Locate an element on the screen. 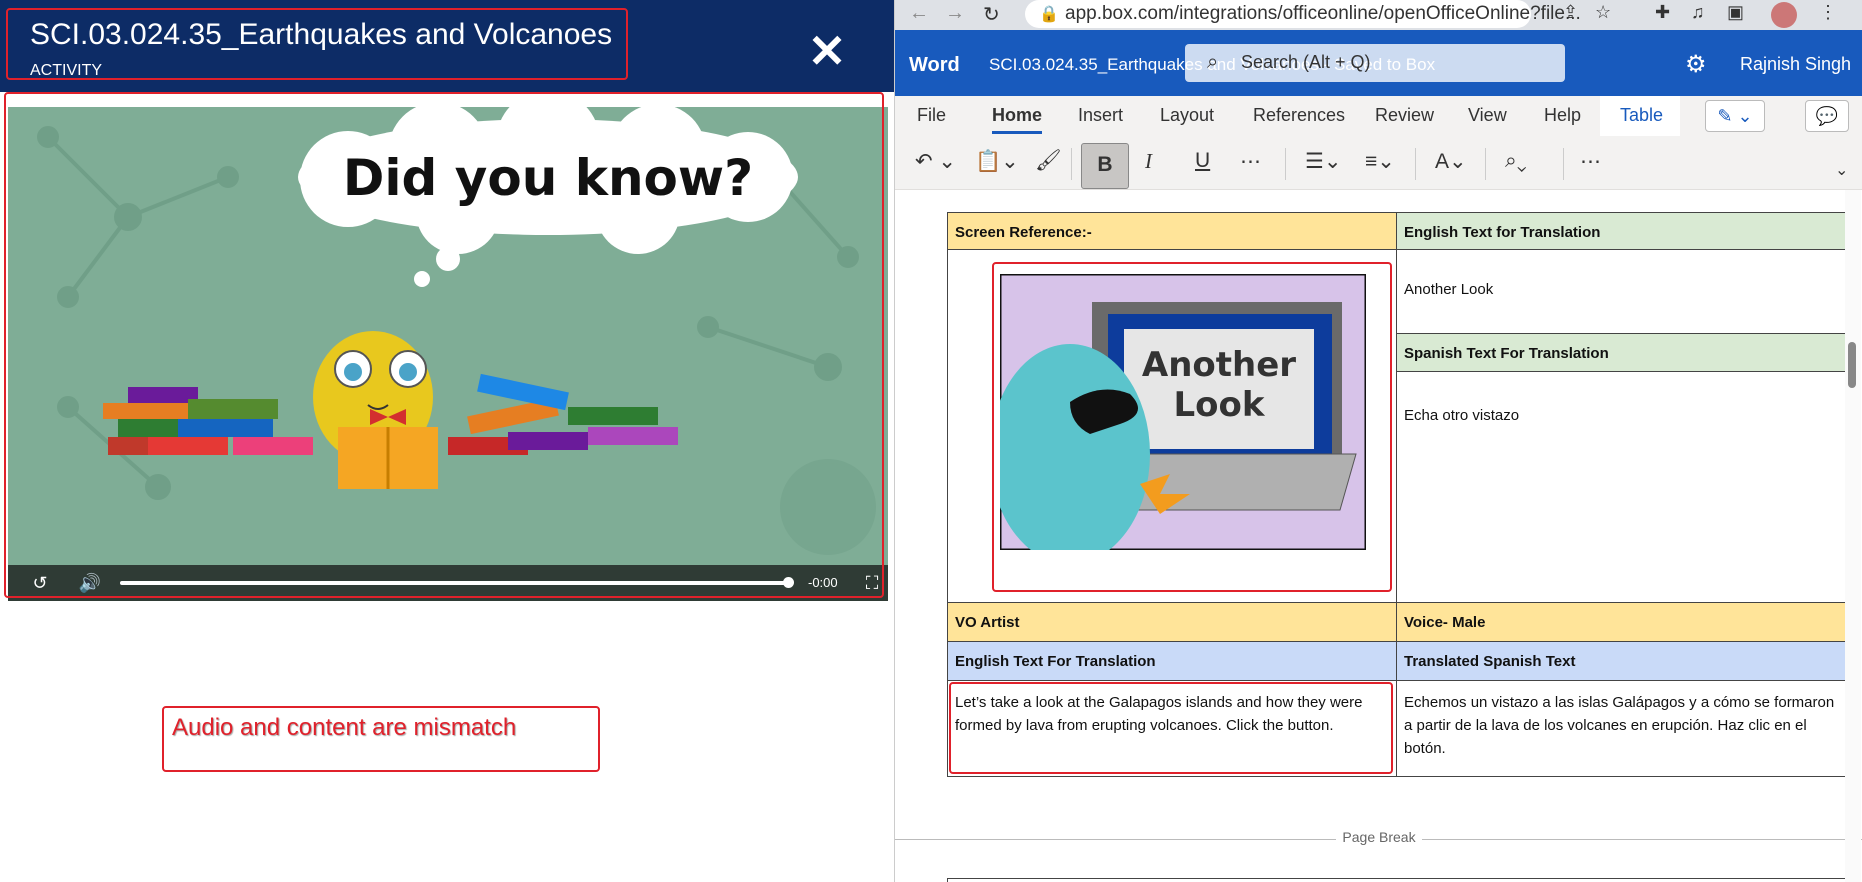 The image size is (1862, 882). sidepanel-icon: ▣ is located at coordinates (1735, 12).